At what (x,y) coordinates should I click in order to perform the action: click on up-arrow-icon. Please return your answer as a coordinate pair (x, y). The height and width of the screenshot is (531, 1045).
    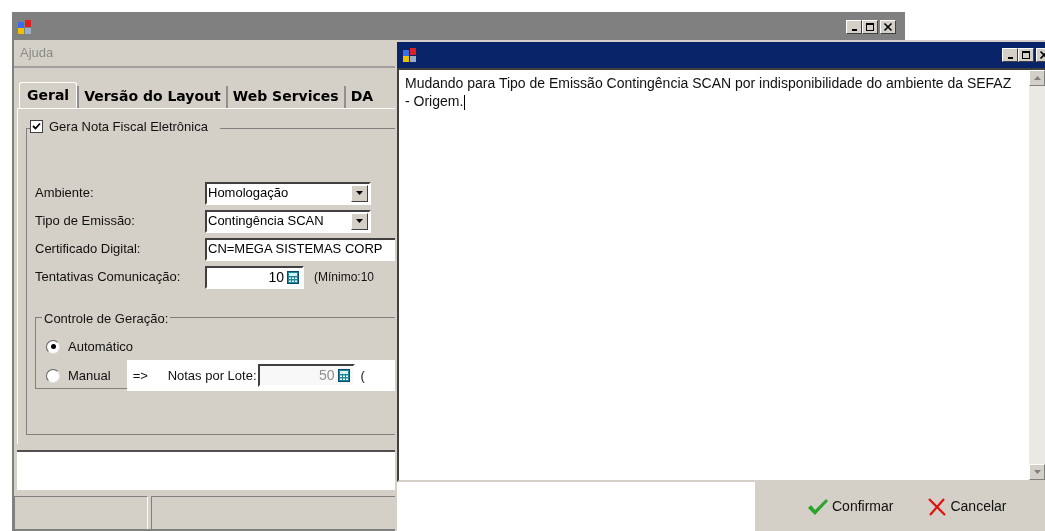
    Looking at the image, I should click on (1037, 78).